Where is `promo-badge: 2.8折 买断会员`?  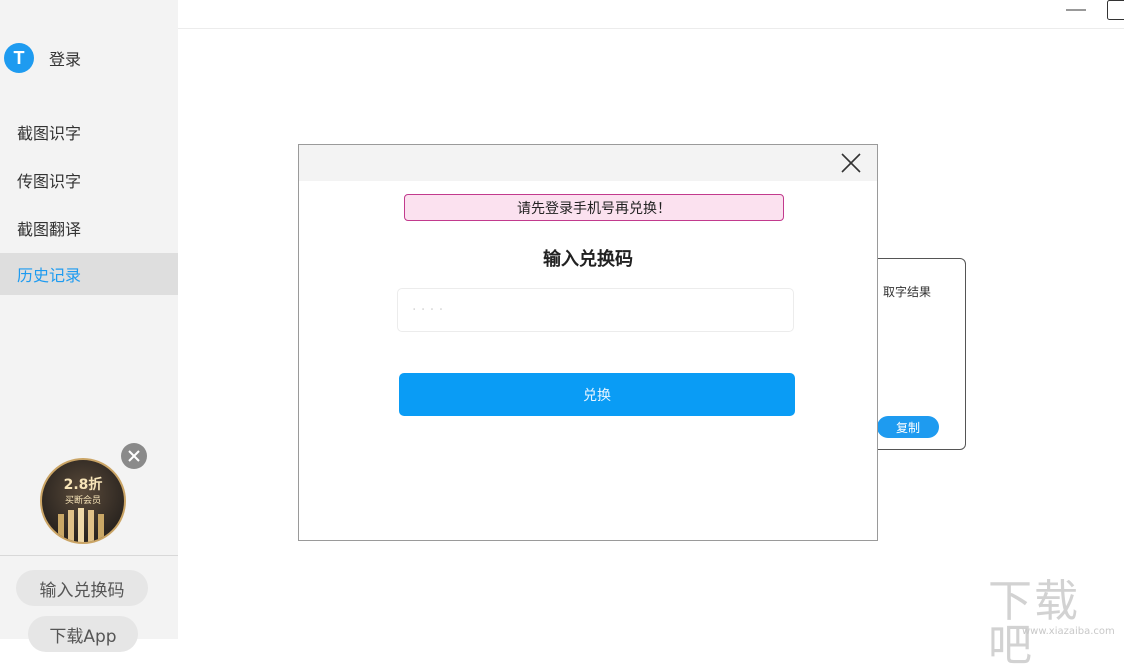
promo-badge: 2.8折 买断会员 is located at coordinates (83, 501).